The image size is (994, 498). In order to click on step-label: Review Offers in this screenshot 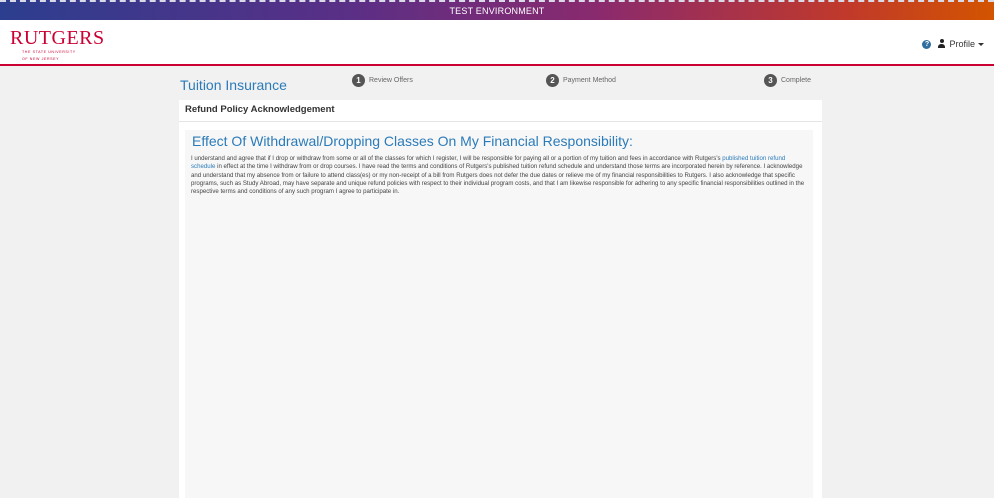, I will do `click(391, 80)`.